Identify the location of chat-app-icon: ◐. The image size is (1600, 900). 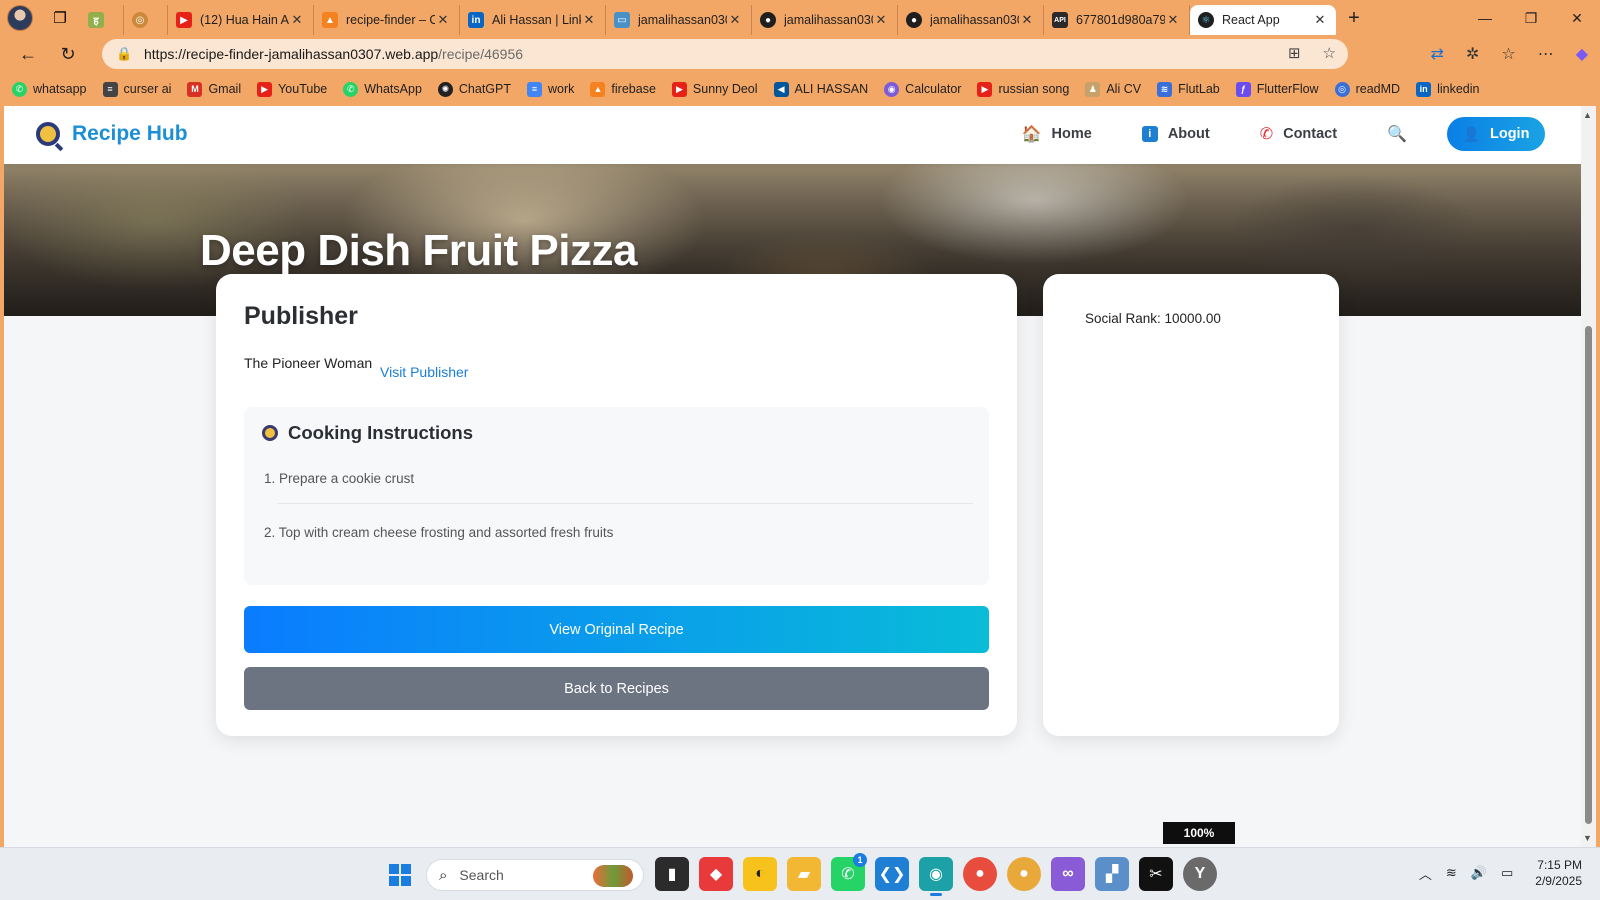
(760, 874).